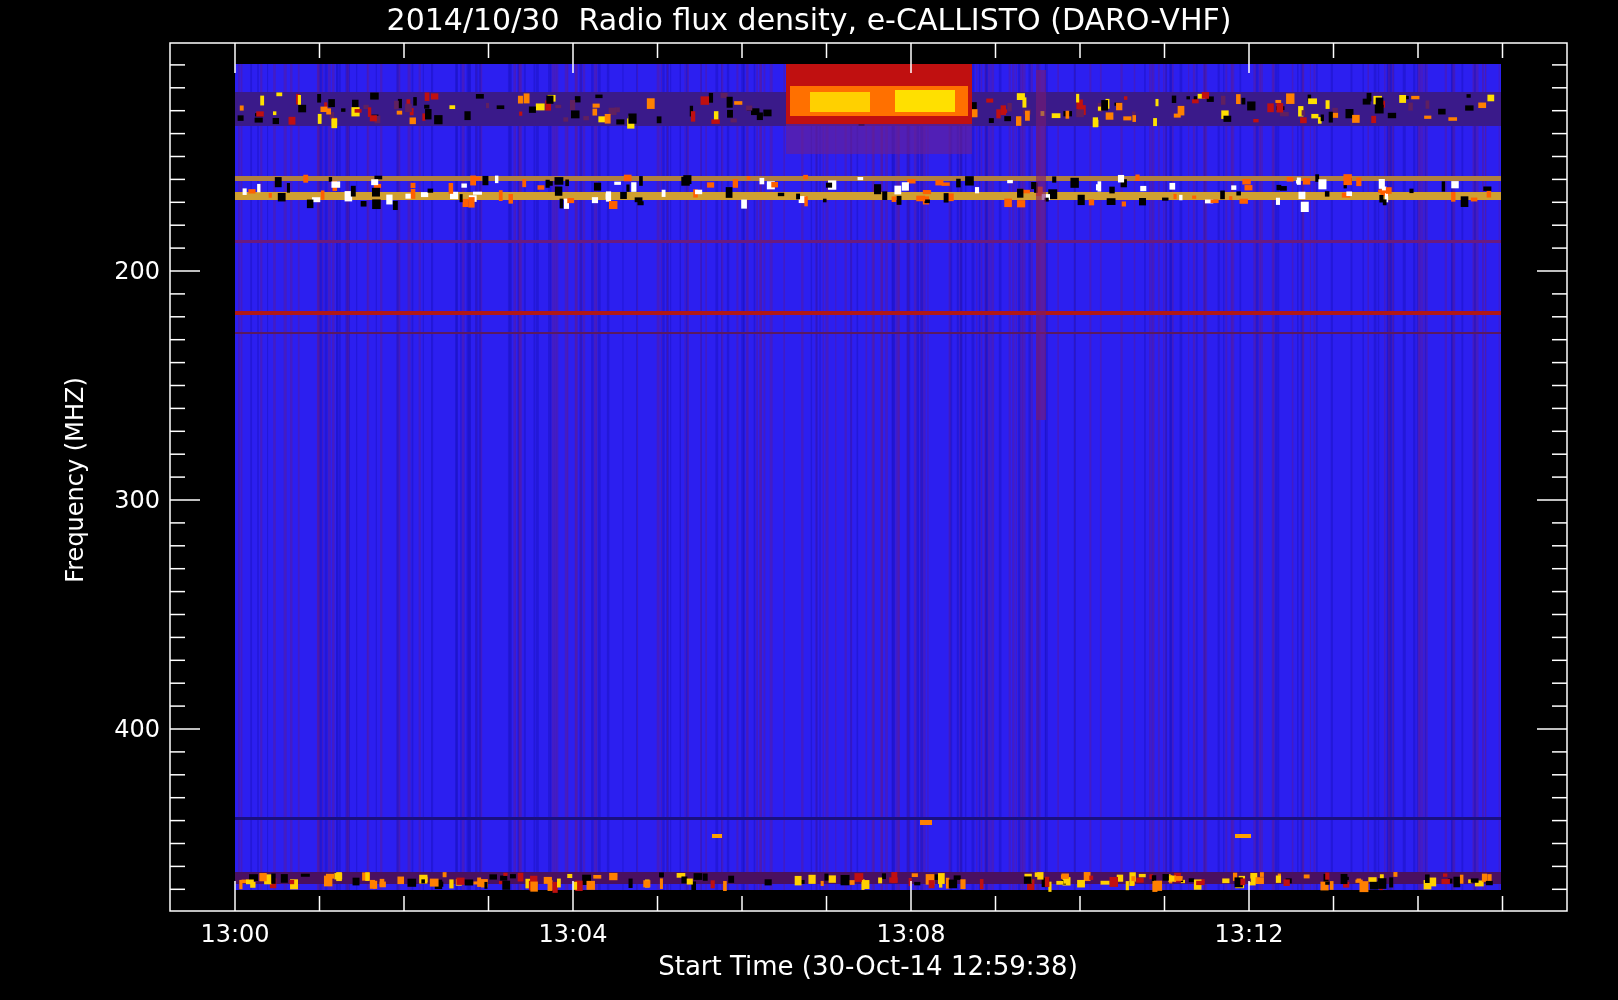  What do you see at coordinates (137, 729) in the screenshot?
I see `y-tick-label: 400` at bounding box center [137, 729].